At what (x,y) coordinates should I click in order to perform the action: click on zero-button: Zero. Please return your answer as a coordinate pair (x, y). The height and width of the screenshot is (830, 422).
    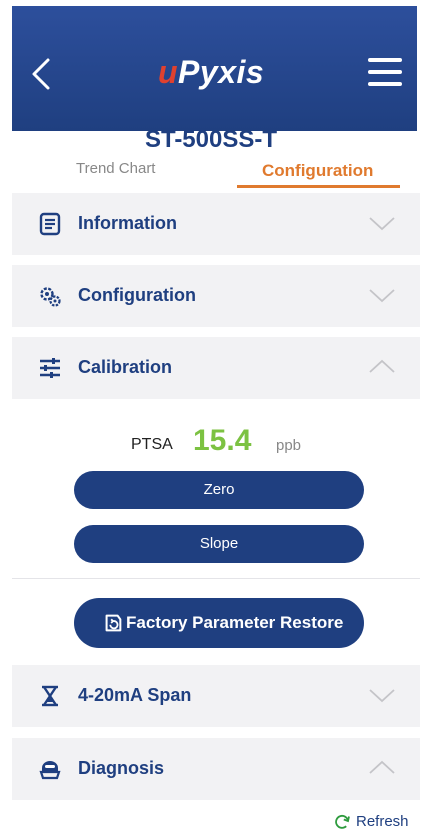
    Looking at the image, I should click on (219, 490).